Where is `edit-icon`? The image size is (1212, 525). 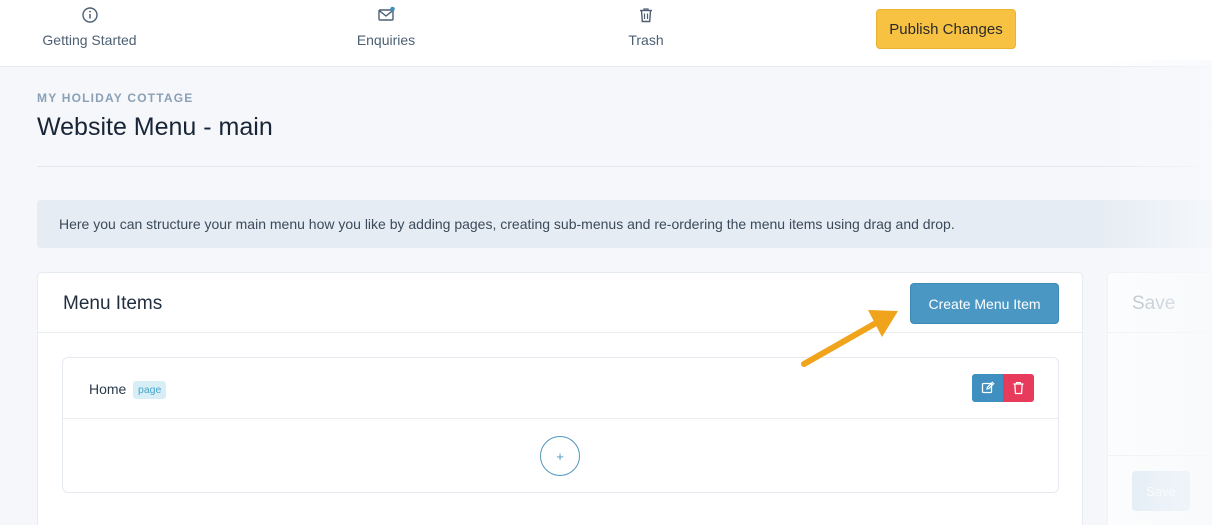 edit-icon is located at coordinates (988, 387).